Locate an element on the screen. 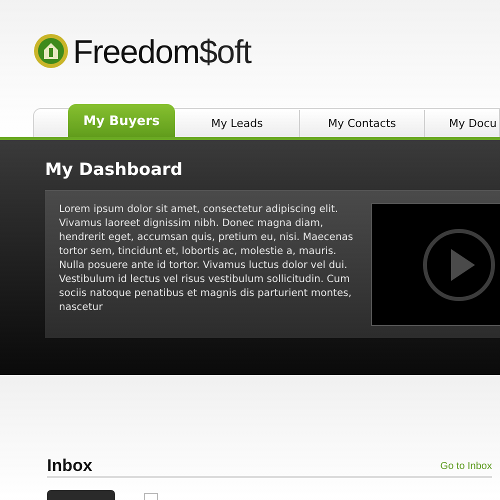 The height and width of the screenshot is (500, 500). play-icon is located at coordinates (459, 265).